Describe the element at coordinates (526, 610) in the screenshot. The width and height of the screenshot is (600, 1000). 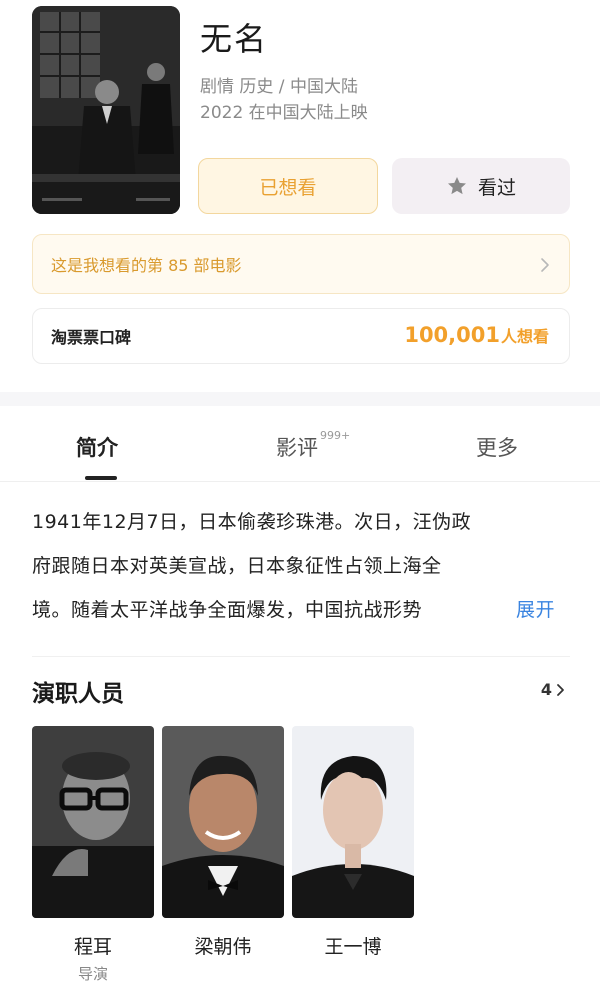
I see `expand-synopsis-link: 展开` at that location.